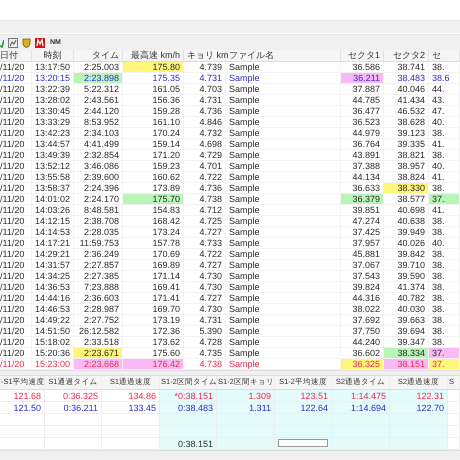 Image resolution: width=460 pixels, height=460 pixels. Describe the element at coordinates (406, 78) in the screenshot. I see `table-cell: 38.483` at that location.